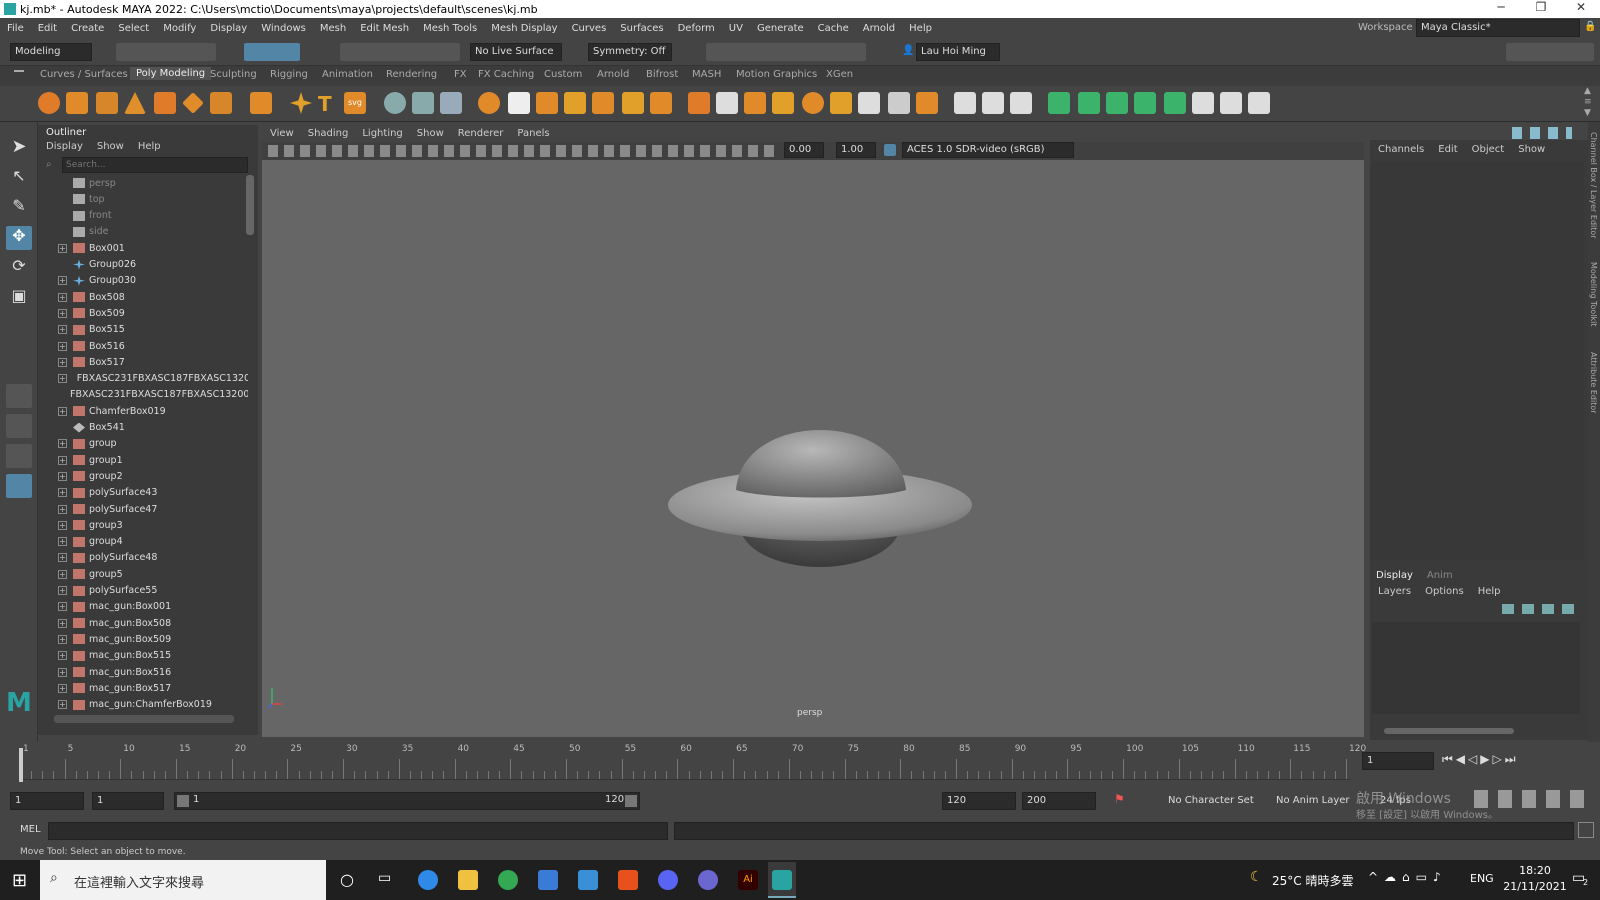  I want to click on menu-item-windows: Windows, so click(283, 28).